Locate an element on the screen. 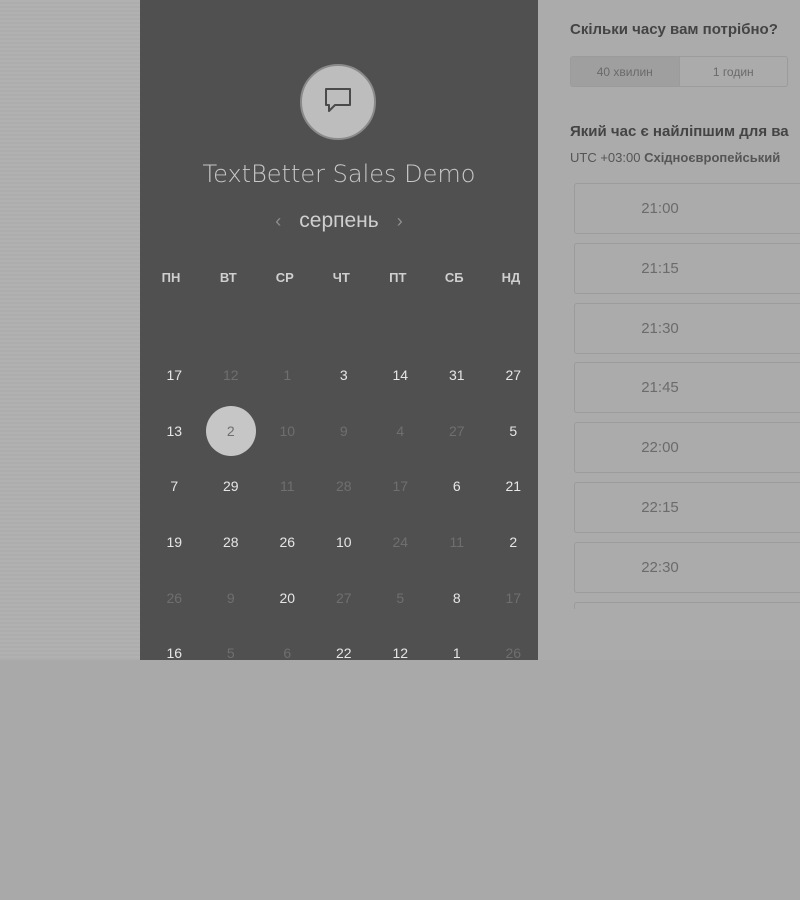 This screenshot has width=800, height=900. time-slot-button is located at coordinates (687, 605).